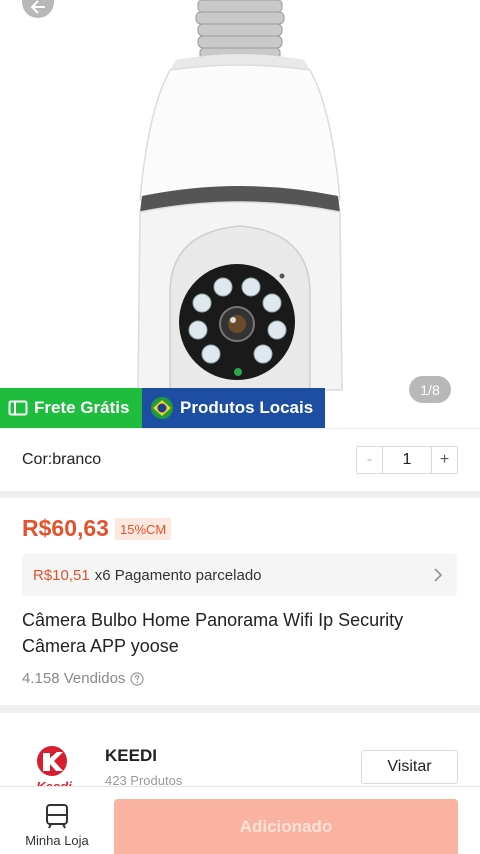 The width and height of the screenshot is (480, 854). I want to click on free-shipping-label: Frete Grátis, so click(82, 407).